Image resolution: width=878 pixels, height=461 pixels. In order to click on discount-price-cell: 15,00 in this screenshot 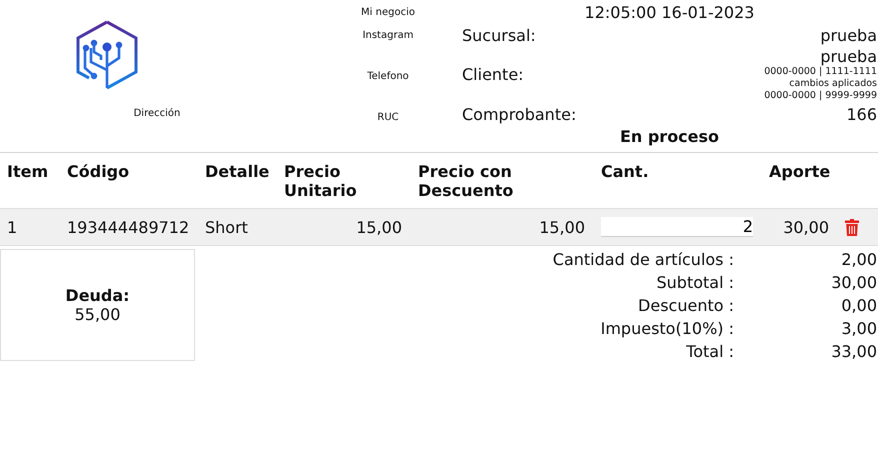, I will do `click(562, 227)`.